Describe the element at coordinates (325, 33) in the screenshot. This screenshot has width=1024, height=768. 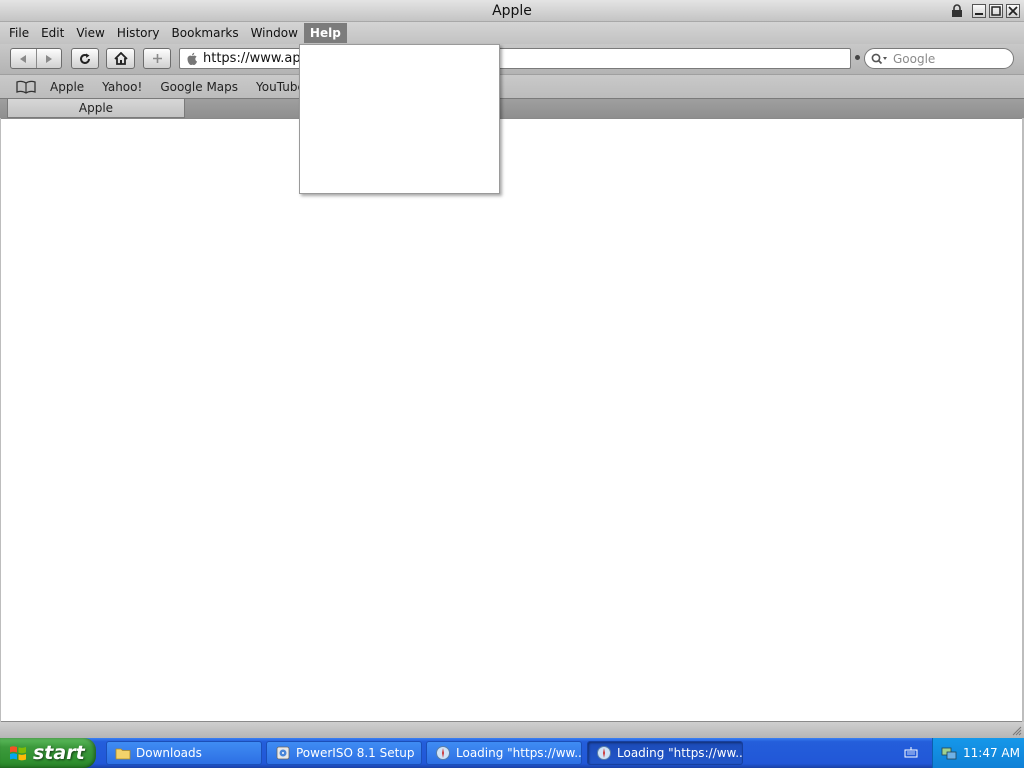
I see `menu-help: Help` at that location.